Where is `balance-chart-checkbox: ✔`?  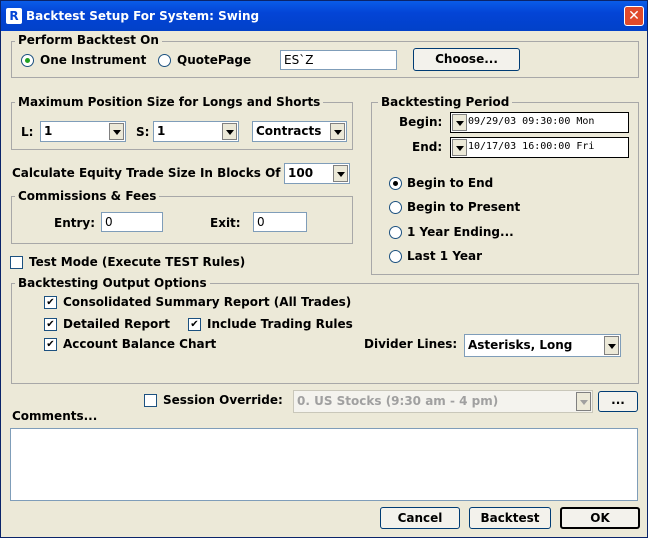 balance-chart-checkbox: ✔ is located at coordinates (50, 344).